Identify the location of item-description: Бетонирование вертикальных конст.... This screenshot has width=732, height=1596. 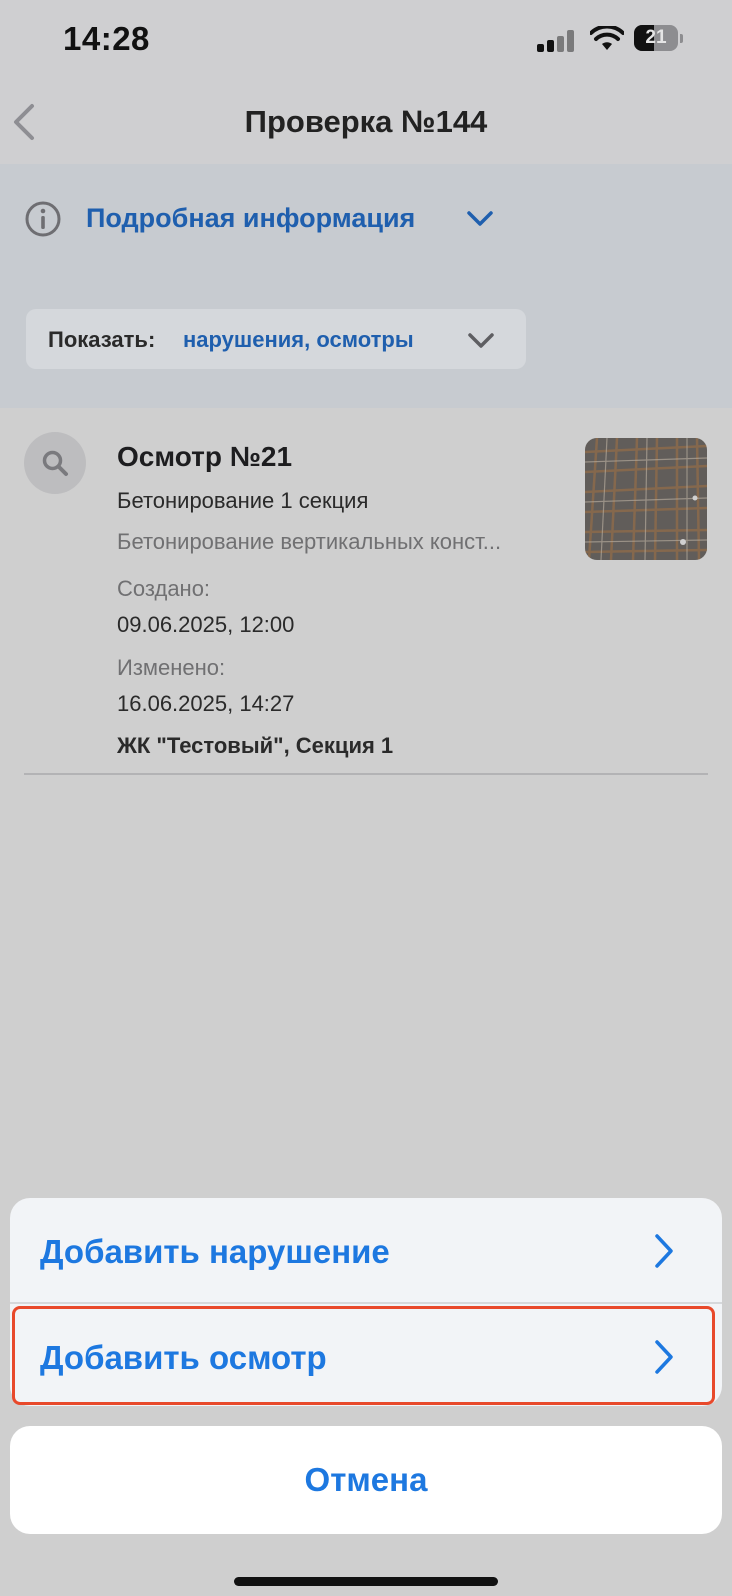
(309, 541).